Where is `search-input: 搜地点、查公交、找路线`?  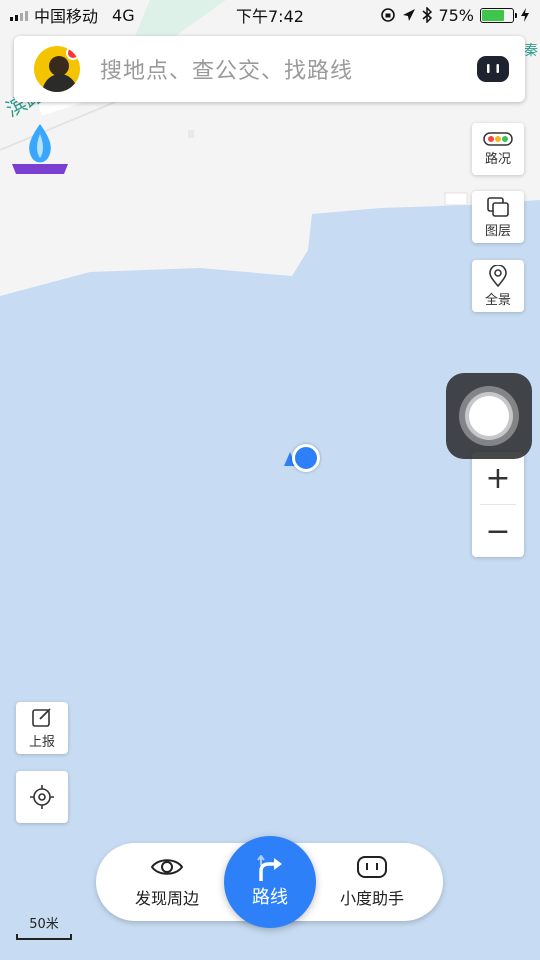
search-input: 搜地点、查公交、找路线 is located at coordinates (287, 69).